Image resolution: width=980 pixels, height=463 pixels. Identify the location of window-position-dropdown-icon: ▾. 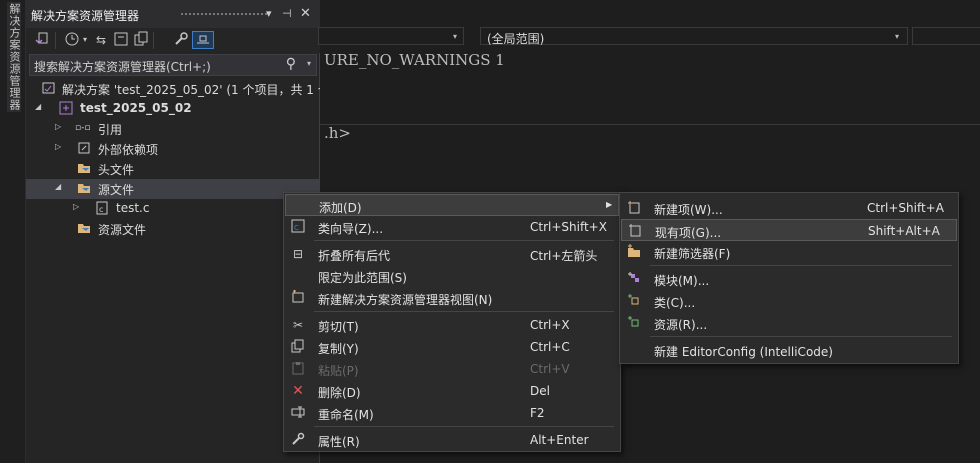
(269, 13).